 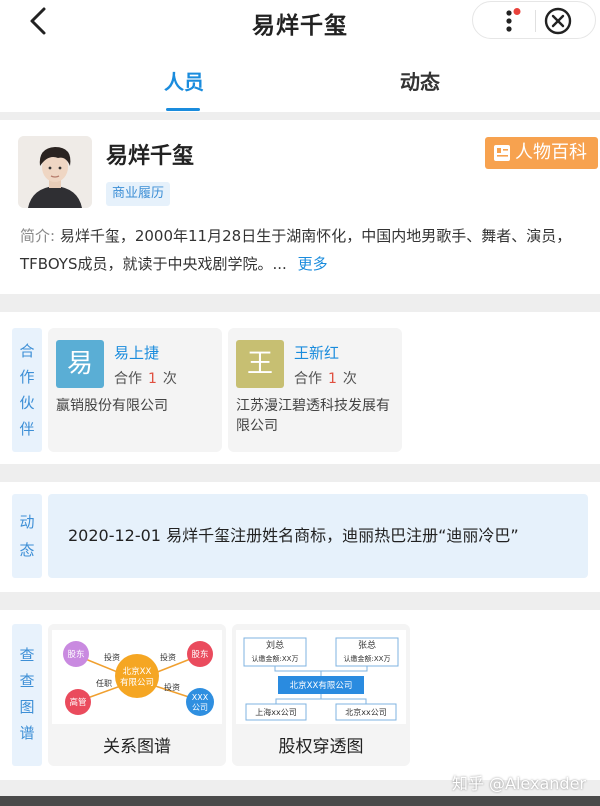 I want to click on svg-text: 北京XX, so click(x=137, y=671).